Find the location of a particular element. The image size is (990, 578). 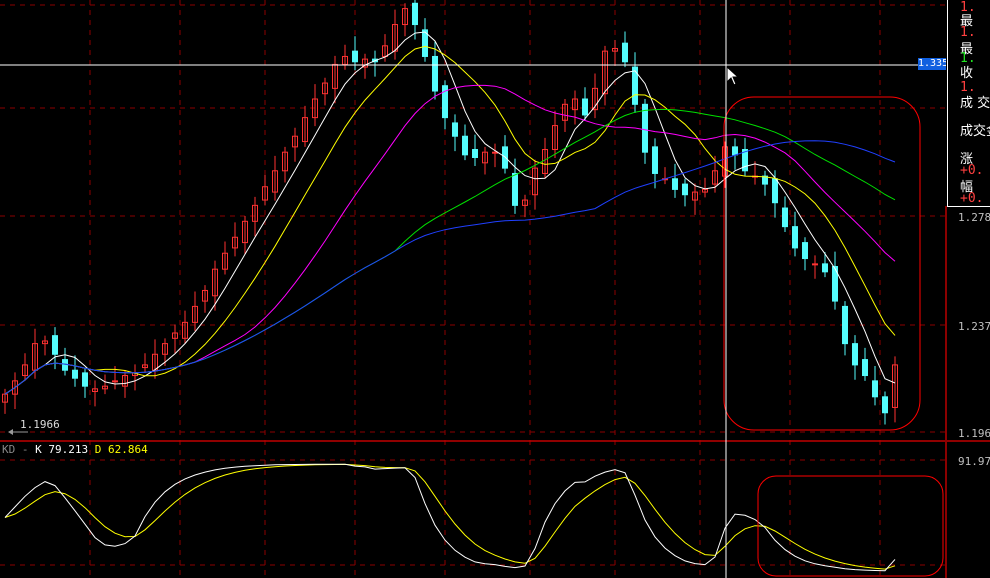

price-tick: 1.196 is located at coordinates (974, 433).